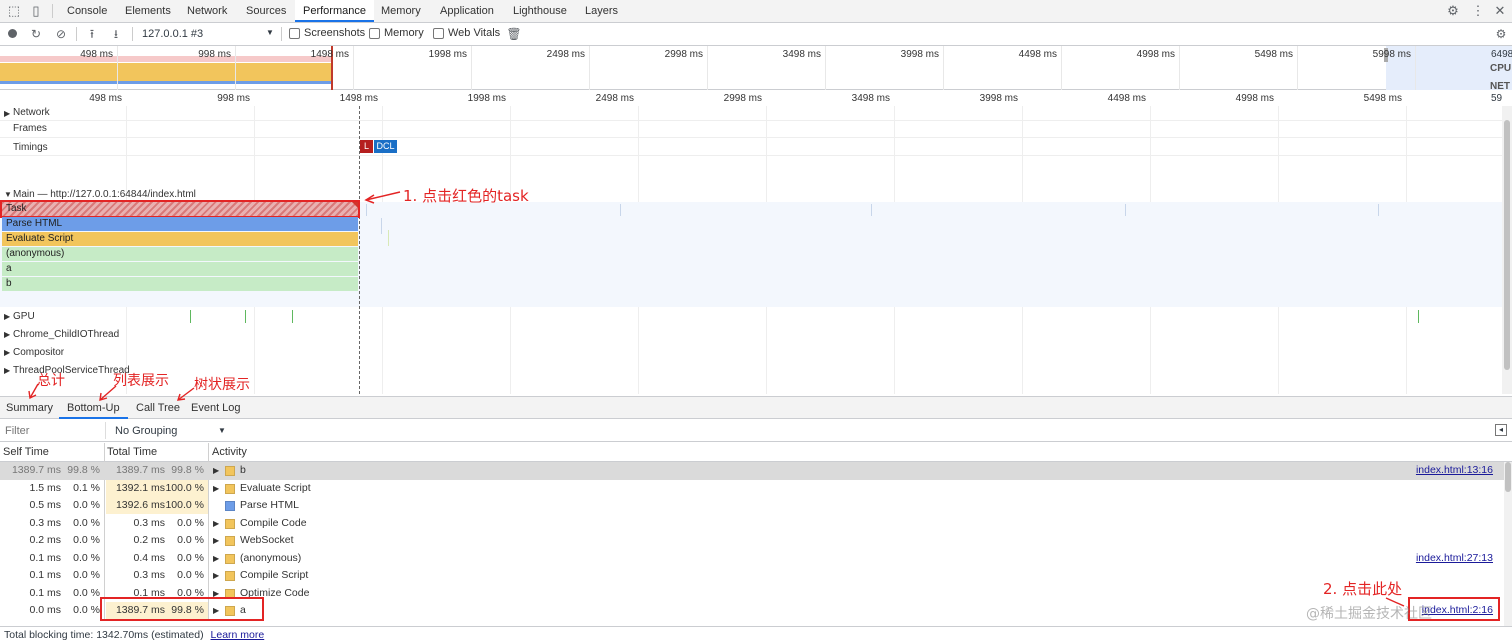  Describe the element at coordinates (7, 352) in the screenshot. I see `expand-compositor-icon: ▶` at that location.